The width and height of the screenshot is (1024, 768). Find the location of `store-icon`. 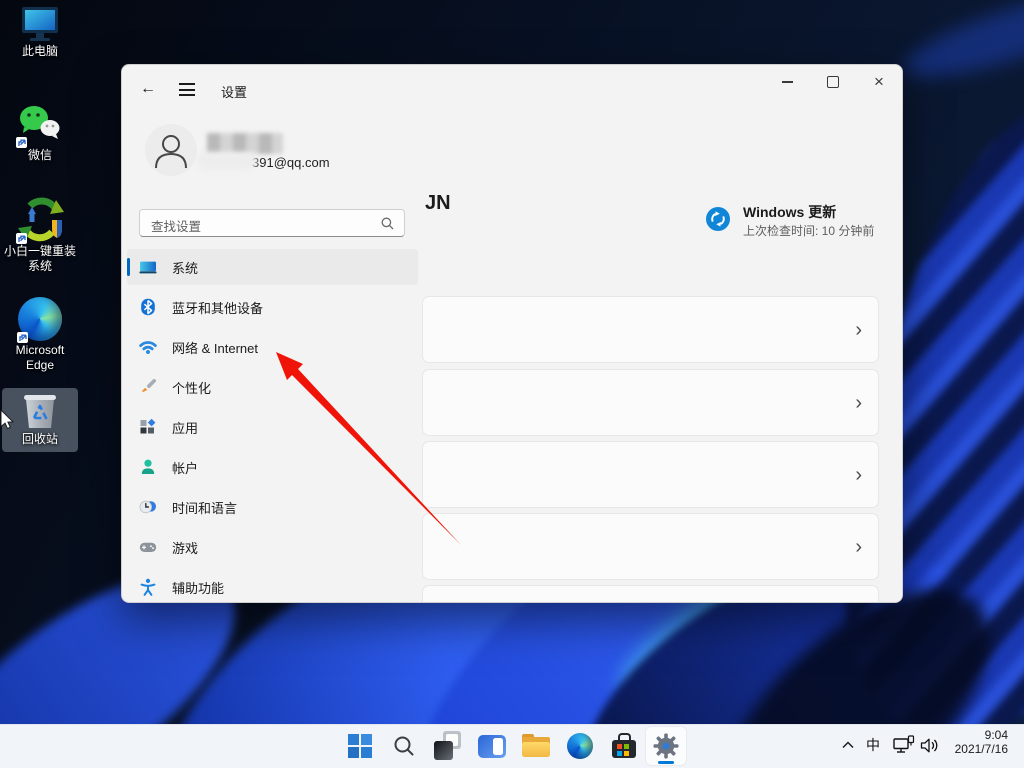

store-icon is located at coordinates (624, 746).